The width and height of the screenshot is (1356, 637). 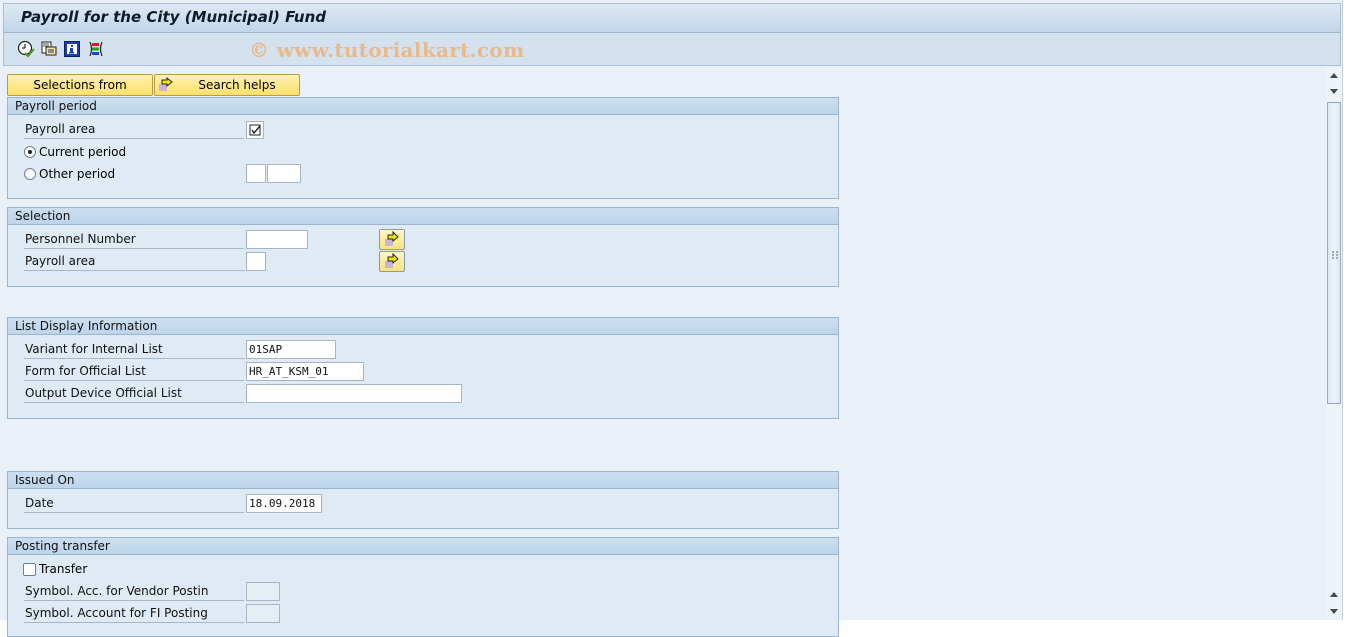 I want to click on grip-icon, so click(x=1335, y=255).